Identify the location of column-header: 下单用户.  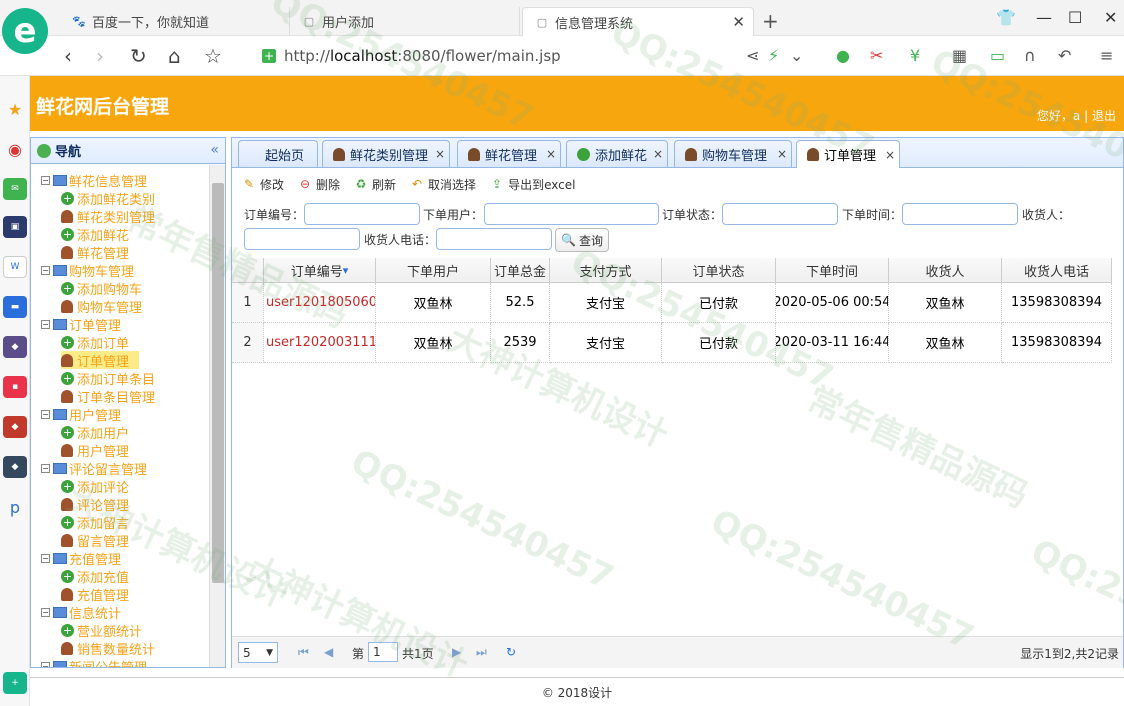
(433, 270).